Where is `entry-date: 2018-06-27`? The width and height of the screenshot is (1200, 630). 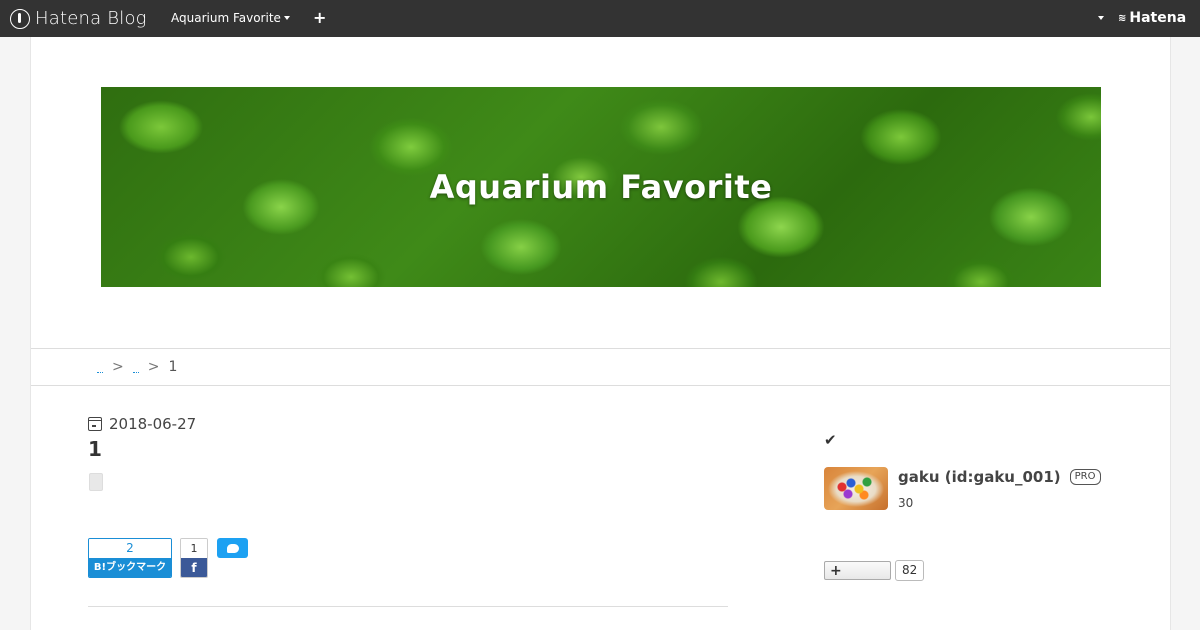 entry-date: 2018-06-27 is located at coordinates (142, 424).